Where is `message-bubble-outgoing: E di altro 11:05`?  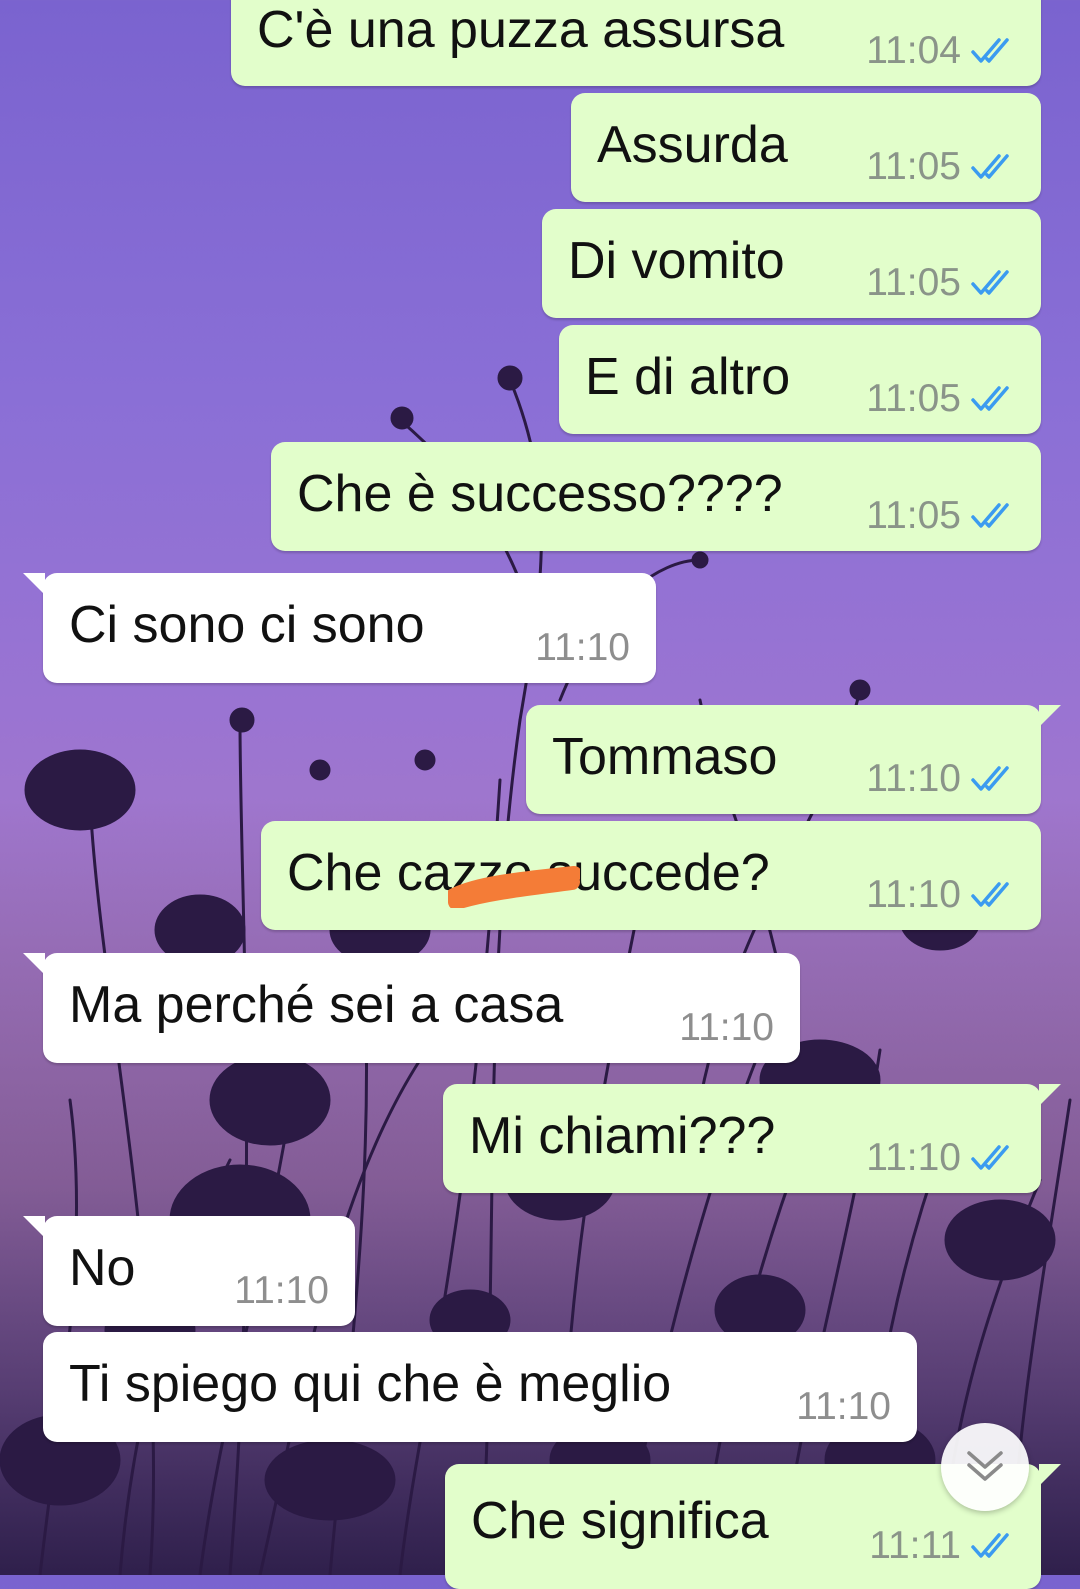
message-bubble-outgoing: E di altro 11:05 is located at coordinates (800, 379).